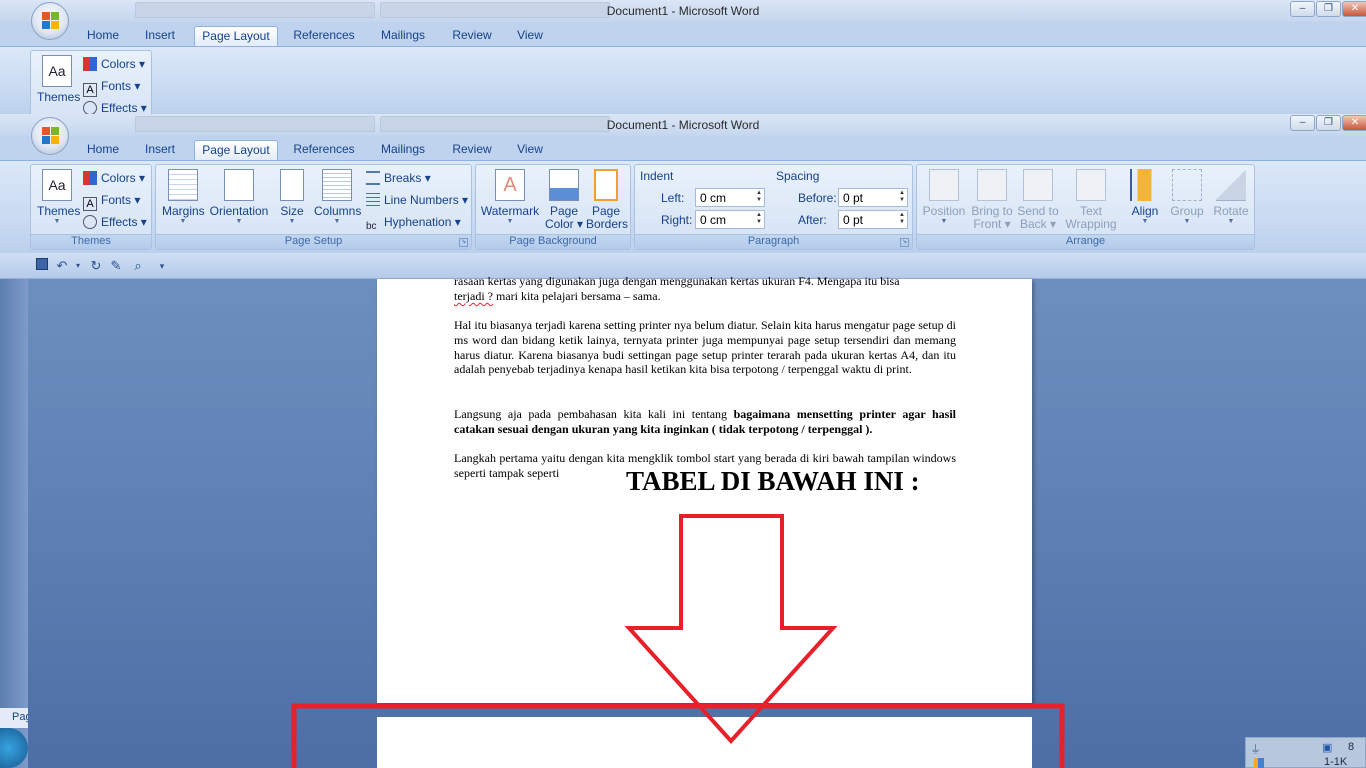 This screenshot has width=1366, height=768. I want to click on document-page-next, so click(704, 742).